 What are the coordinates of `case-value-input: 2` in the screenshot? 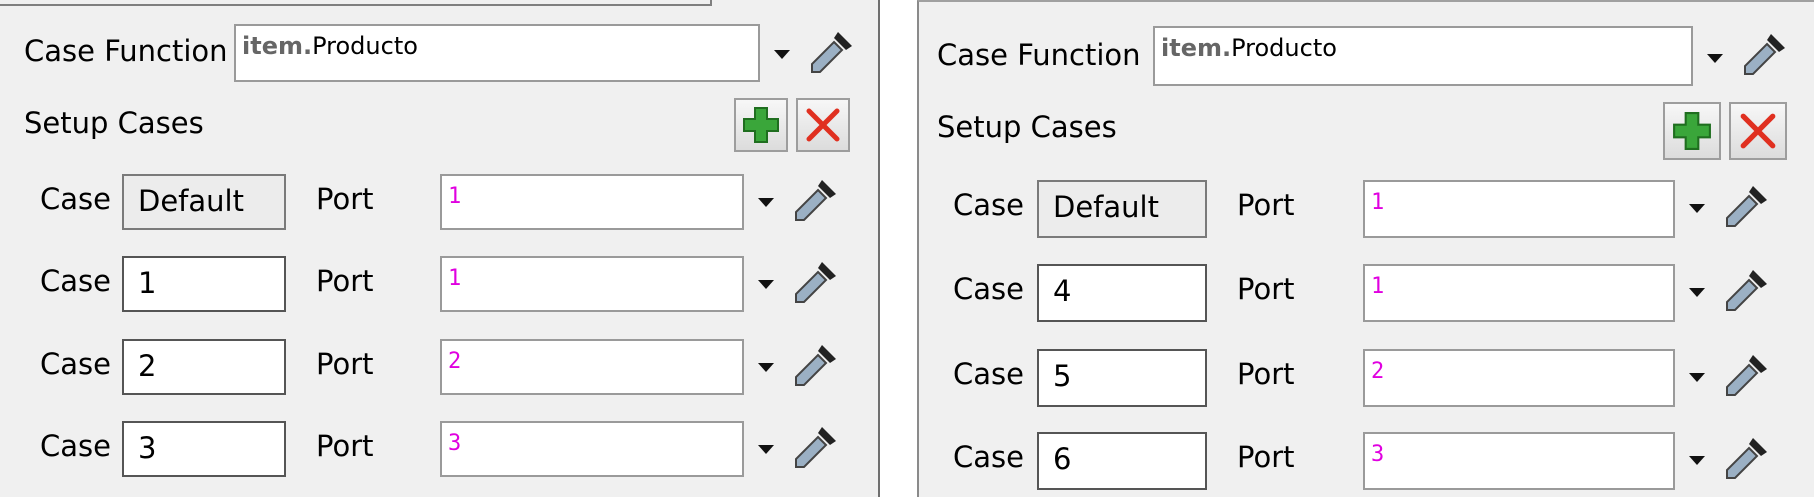 It's located at (204, 367).